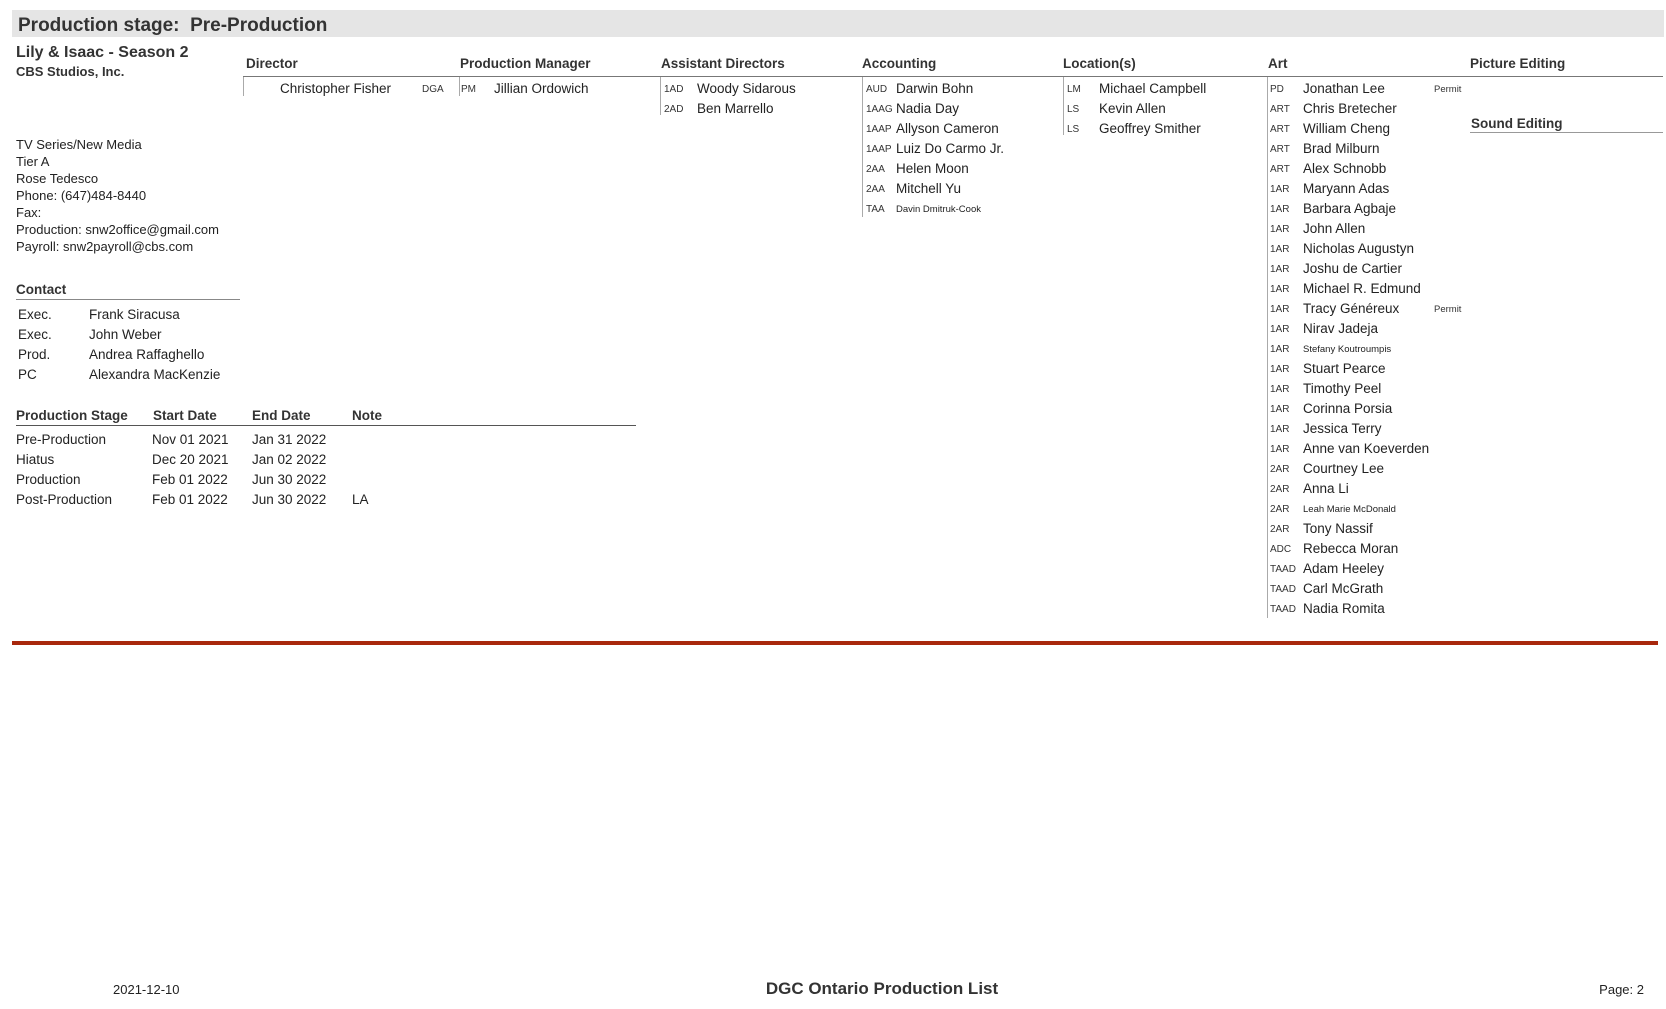  What do you see at coordinates (190, 459) in the screenshot?
I see `stage-start: Dec 20 2021` at bounding box center [190, 459].